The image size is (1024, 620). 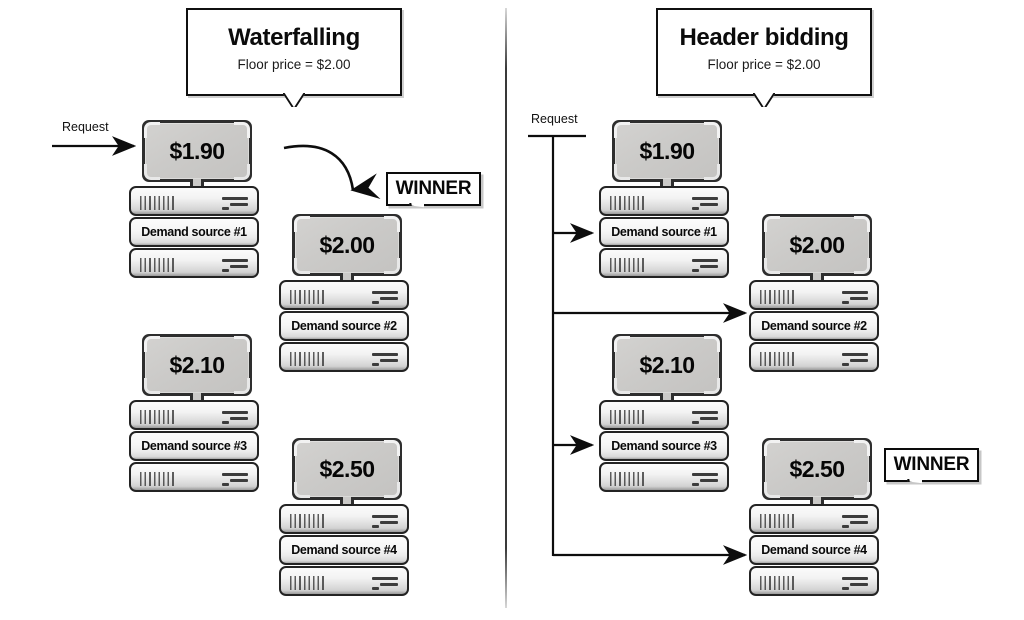 What do you see at coordinates (294, 52) in the screenshot?
I see `callout-waterfalling: Waterfalling Floor price = $2.00` at bounding box center [294, 52].